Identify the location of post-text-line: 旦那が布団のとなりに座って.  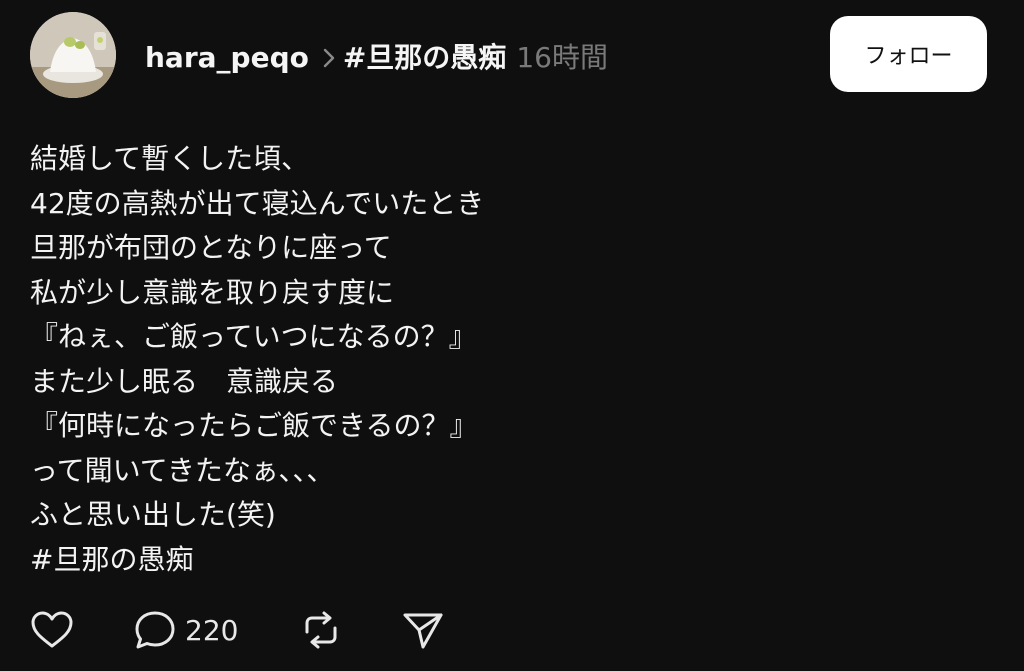
(211, 247).